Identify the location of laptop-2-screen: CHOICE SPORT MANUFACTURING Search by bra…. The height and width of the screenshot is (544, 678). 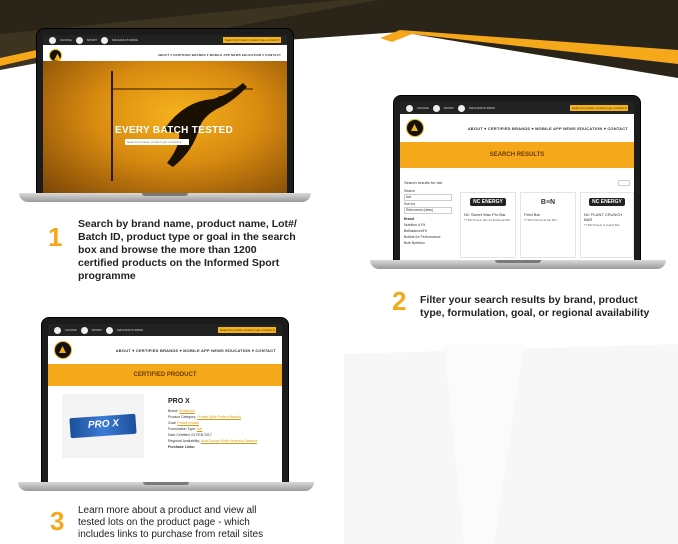
(517, 181).